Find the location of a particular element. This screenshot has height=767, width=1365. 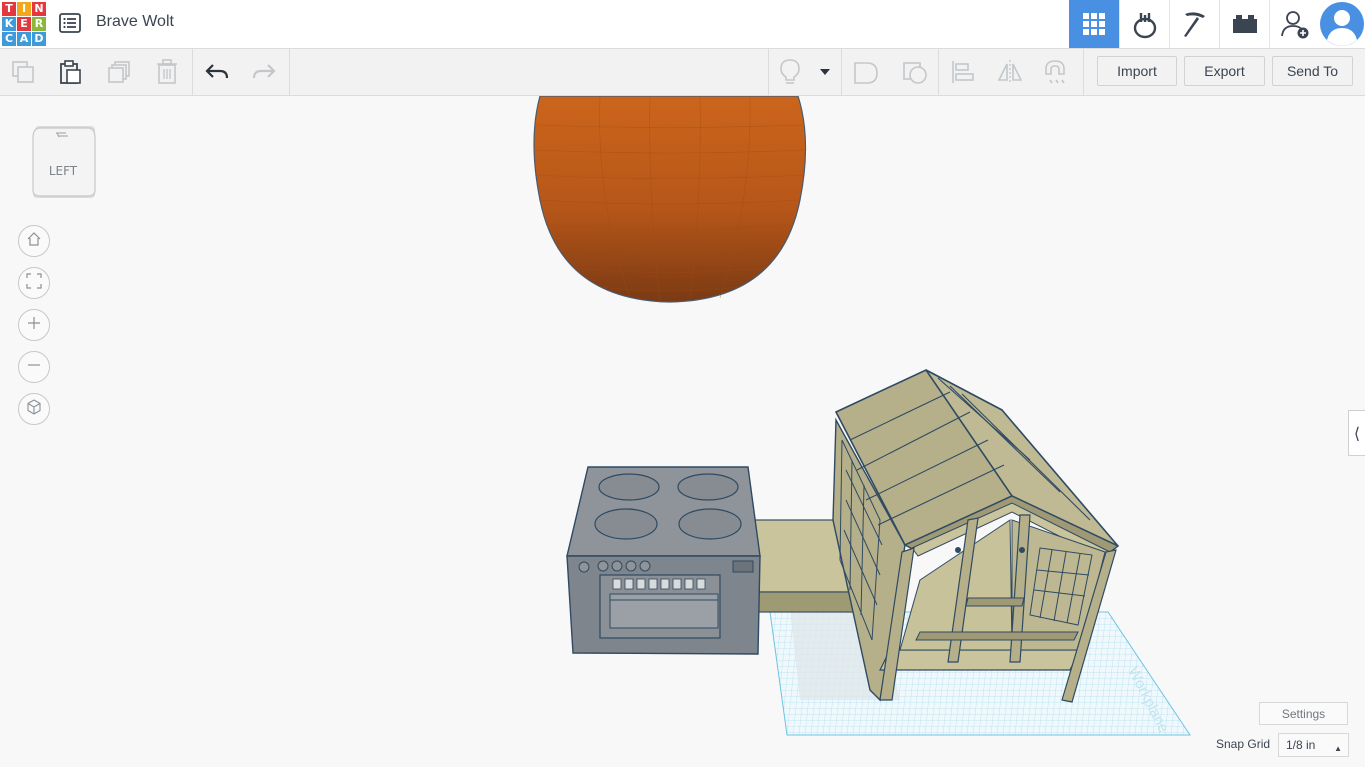

align-icon is located at coordinates (963, 72).